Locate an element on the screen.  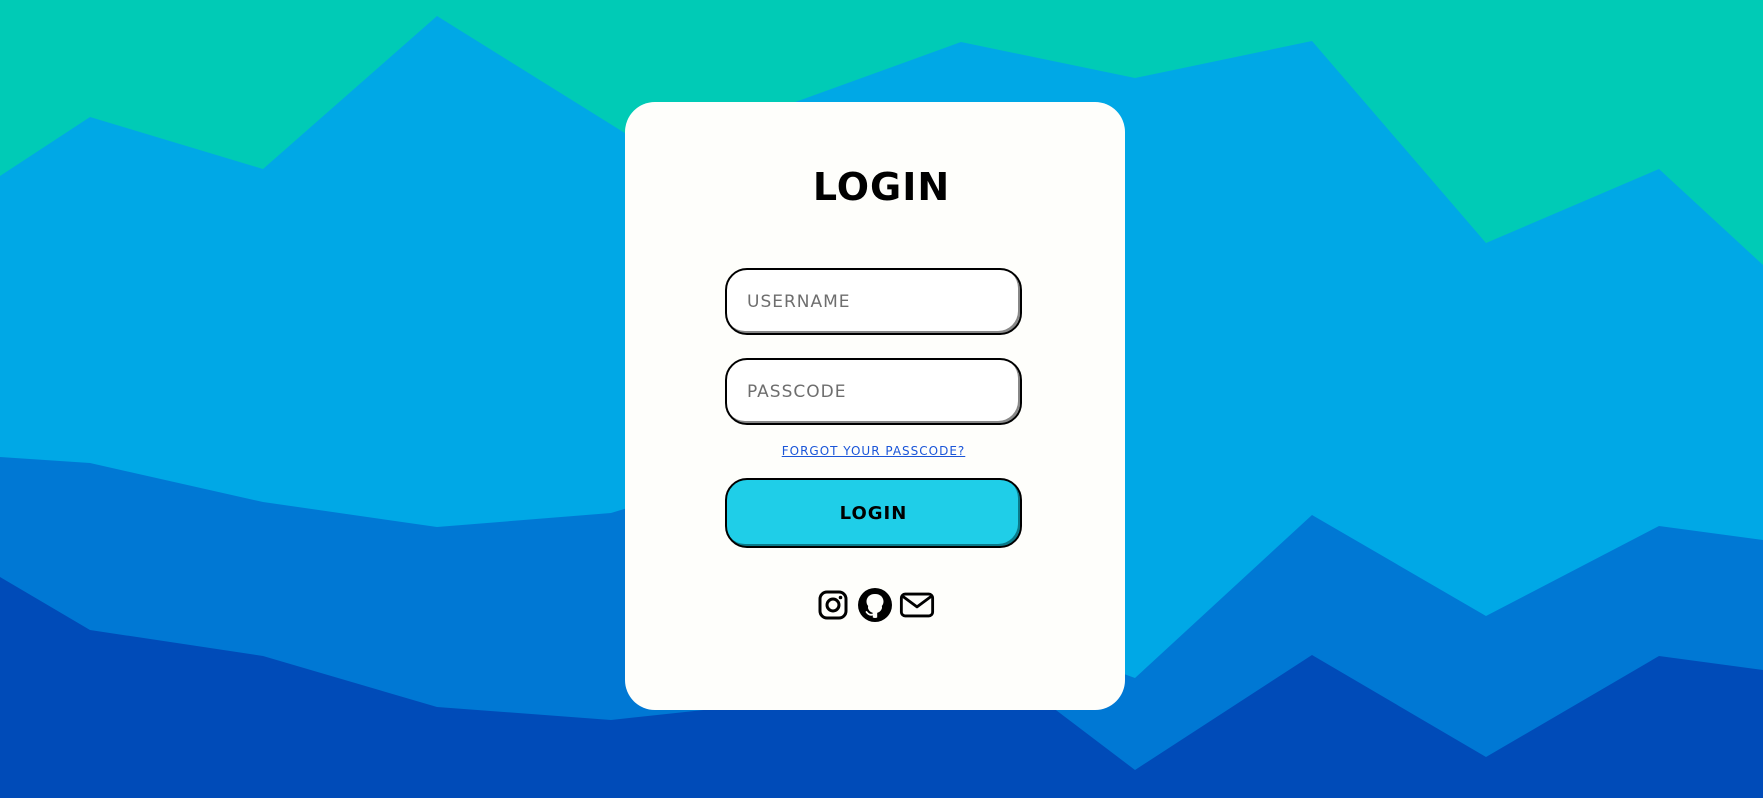
username-input is located at coordinates (873, 301).